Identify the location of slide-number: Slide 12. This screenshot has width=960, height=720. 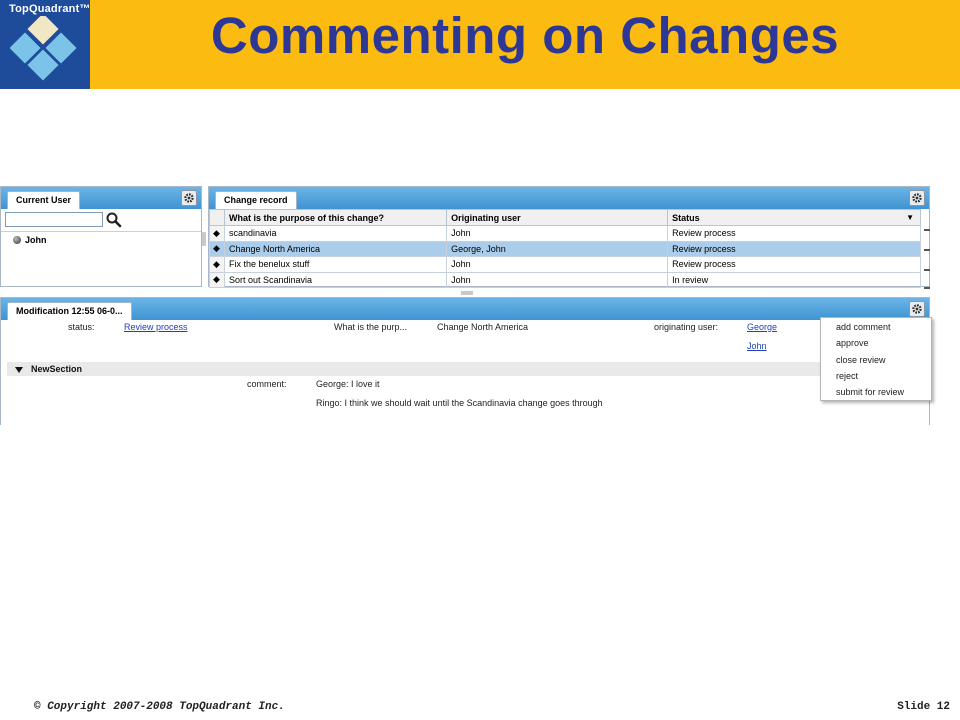
(923, 707).